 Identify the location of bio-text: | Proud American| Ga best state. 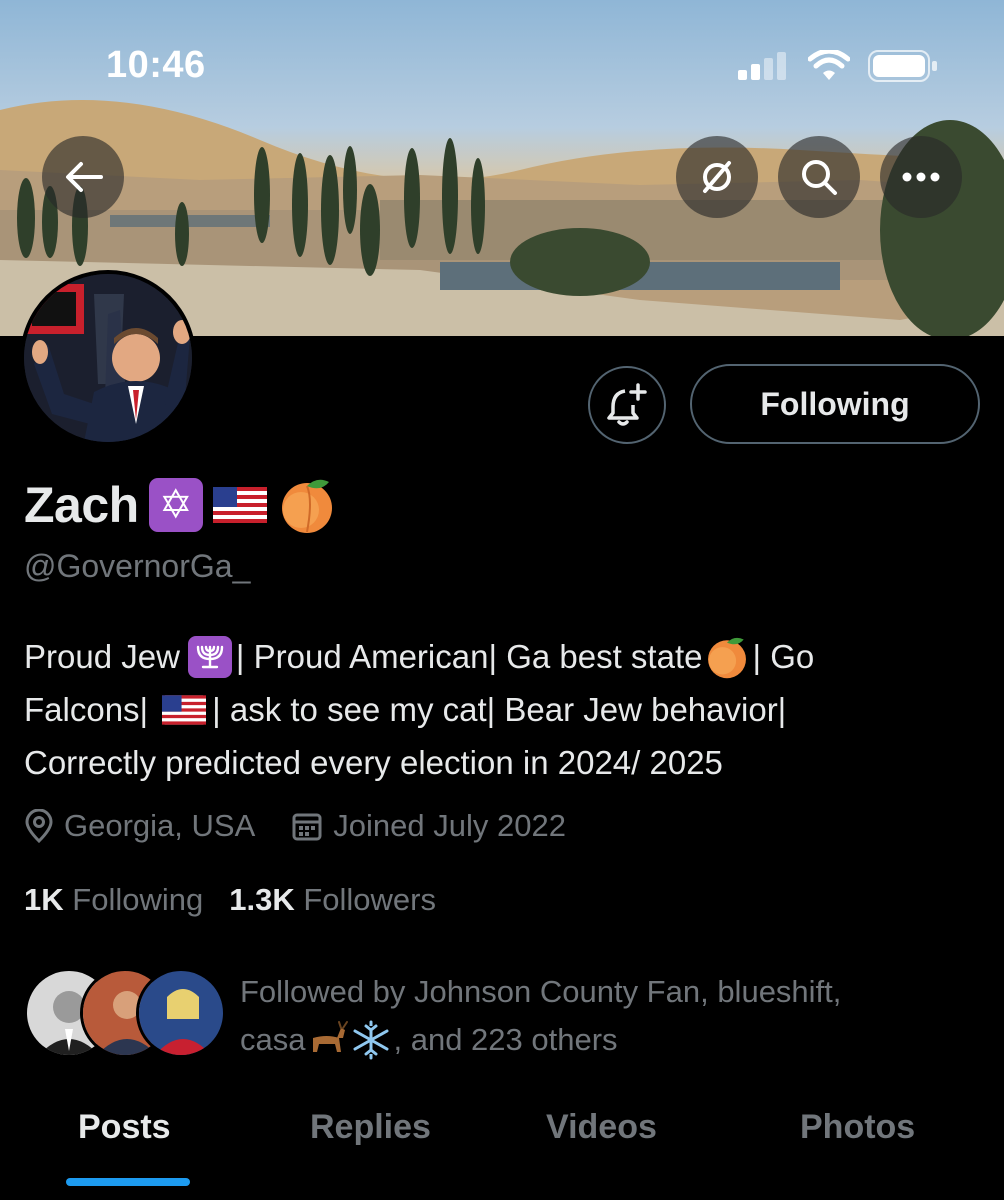
(469, 656).